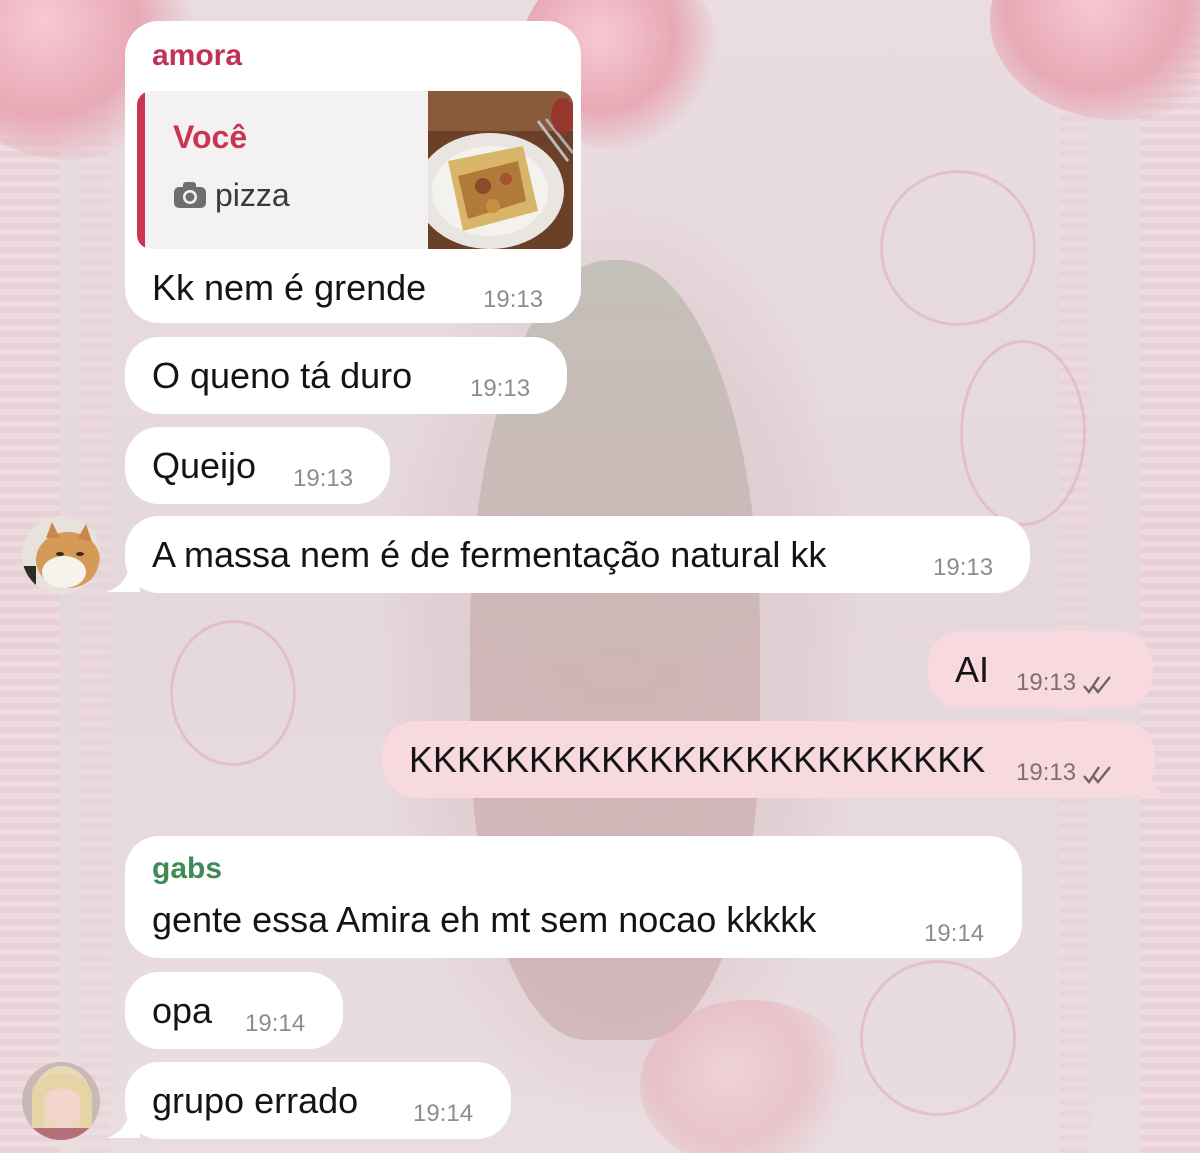  I want to click on message-bubble-outgoing: AI 19:13, so click(1040, 669).